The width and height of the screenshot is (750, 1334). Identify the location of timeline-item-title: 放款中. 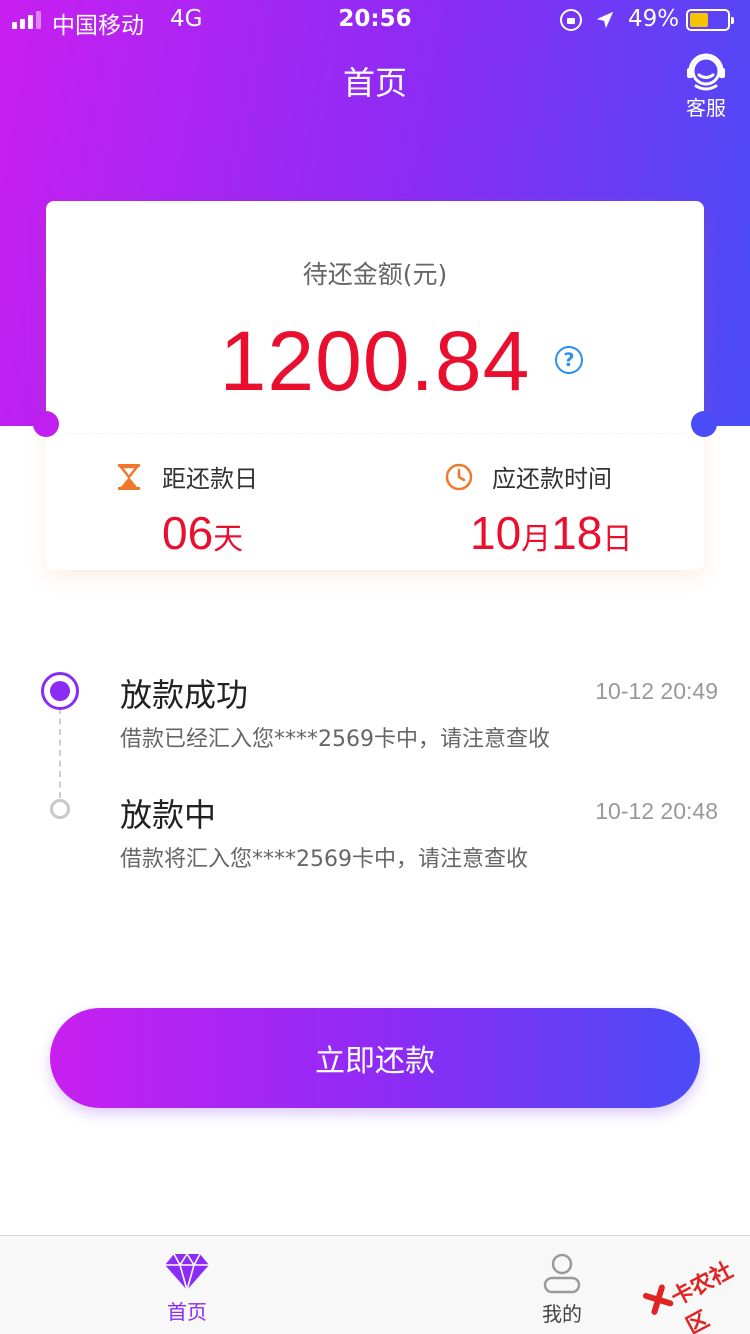
(168, 815).